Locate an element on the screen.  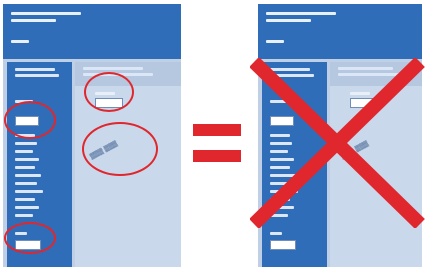
annotation-circle-button-bottom is located at coordinates (30, 238).